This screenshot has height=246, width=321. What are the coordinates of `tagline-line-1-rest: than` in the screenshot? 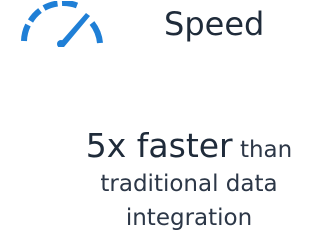 It's located at (266, 150).